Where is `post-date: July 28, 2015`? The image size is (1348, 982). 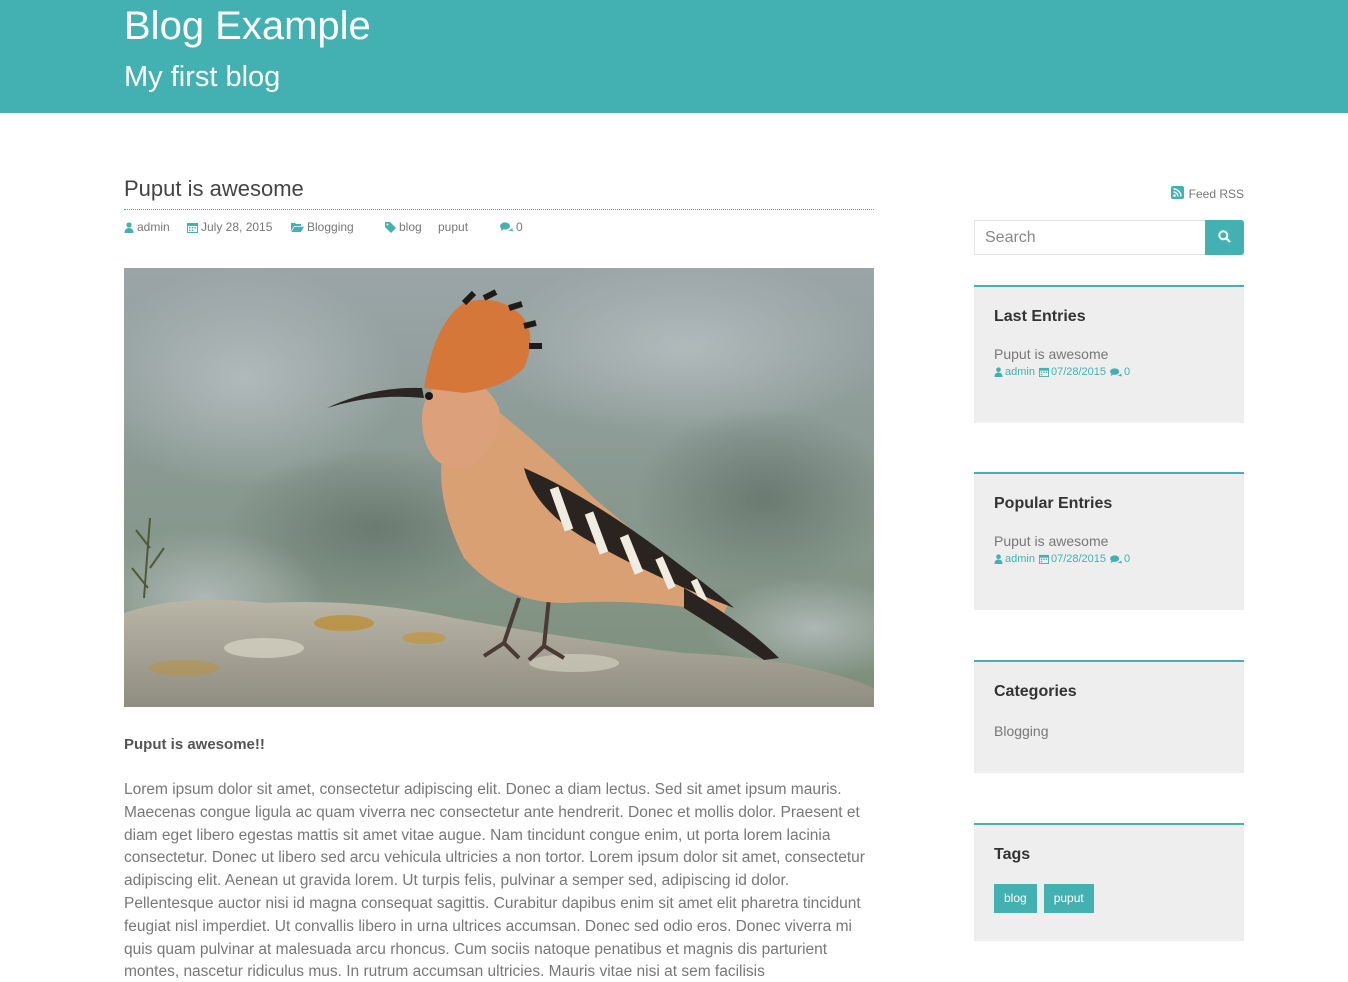
post-date: July 28, 2015 is located at coordinates (229, 227).